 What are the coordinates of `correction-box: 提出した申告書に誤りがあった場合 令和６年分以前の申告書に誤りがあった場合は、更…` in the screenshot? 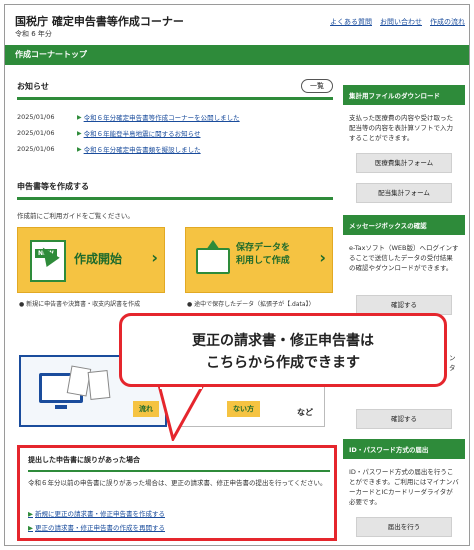 It's located at (177, 493).